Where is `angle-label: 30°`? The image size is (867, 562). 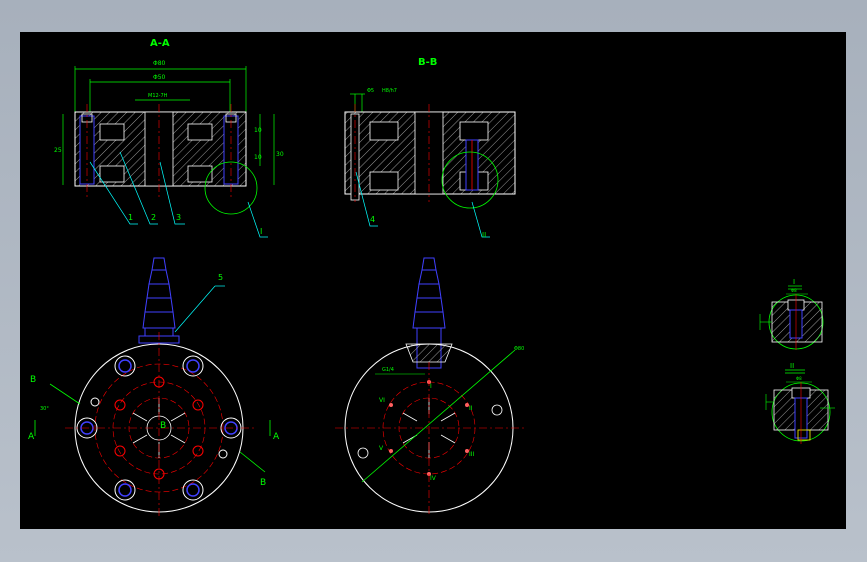 angle-label: 30° is located at coordinates (44, 409).